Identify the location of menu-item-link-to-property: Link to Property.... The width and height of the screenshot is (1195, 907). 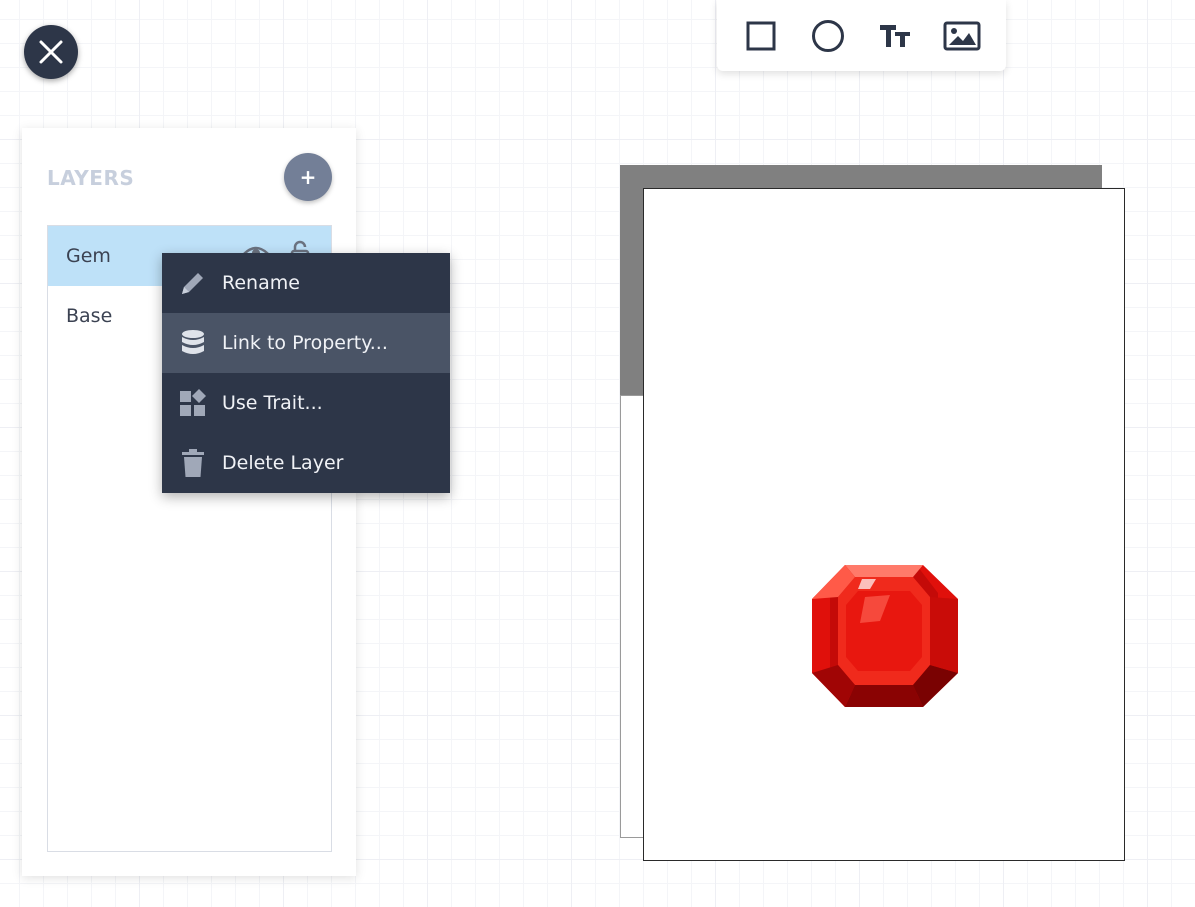
(306, 343).